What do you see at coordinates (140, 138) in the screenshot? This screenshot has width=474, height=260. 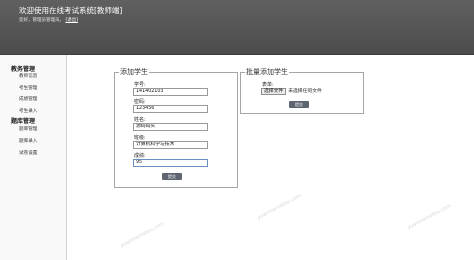 I see `class-label: 班级:` at bounding box center [140, 138].